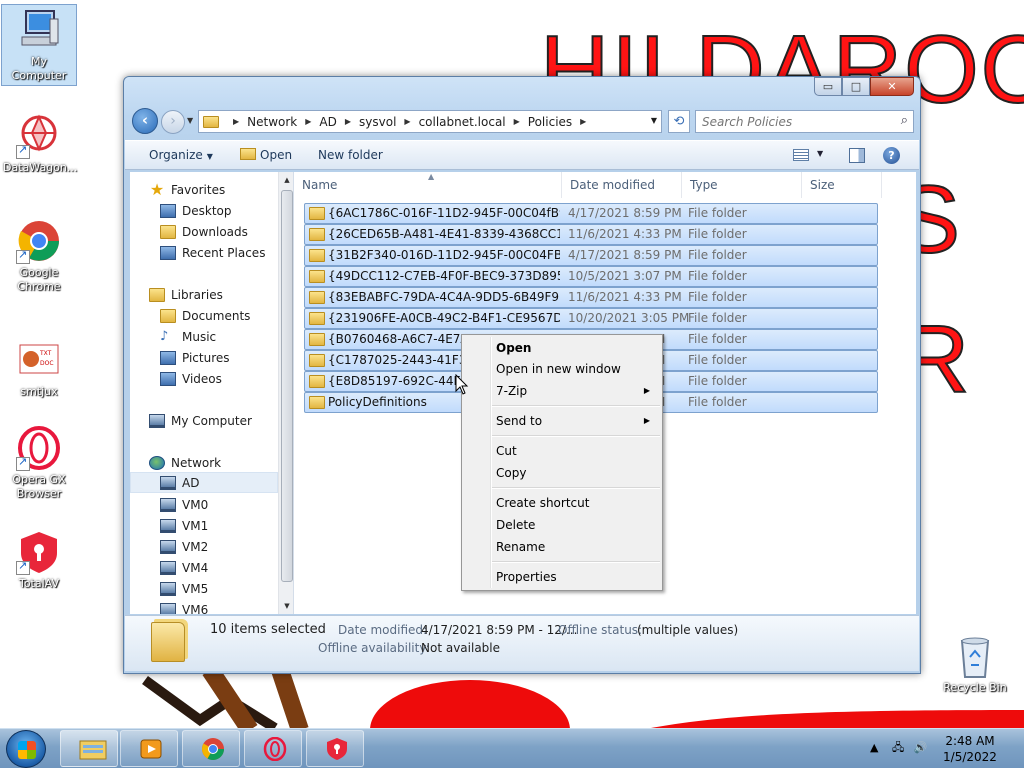 The image size is (1024, 768). Describe the element at coordinates (904, 120) in the screenshot. I see `search-icon: ⌕` at that location.